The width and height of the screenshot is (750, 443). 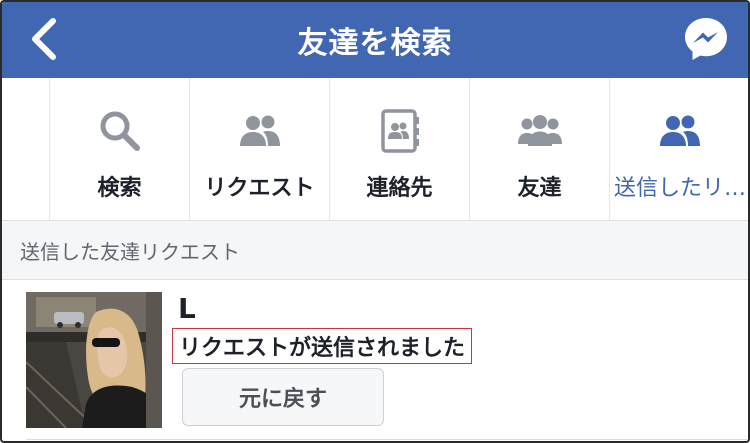 I want to click on friends-icon, so click(x=539, y=130).